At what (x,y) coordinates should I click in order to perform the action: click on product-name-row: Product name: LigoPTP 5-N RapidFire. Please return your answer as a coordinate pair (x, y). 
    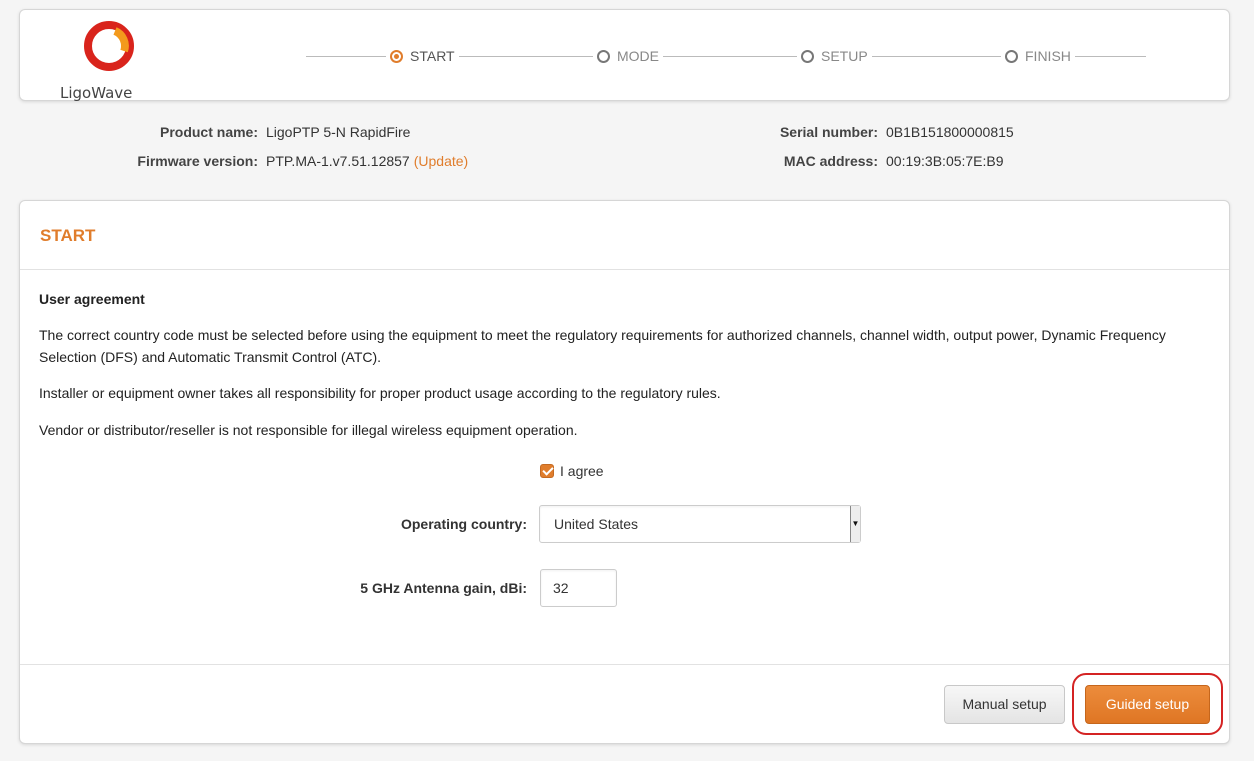
    Looking at the image, I should click on (265, 132).